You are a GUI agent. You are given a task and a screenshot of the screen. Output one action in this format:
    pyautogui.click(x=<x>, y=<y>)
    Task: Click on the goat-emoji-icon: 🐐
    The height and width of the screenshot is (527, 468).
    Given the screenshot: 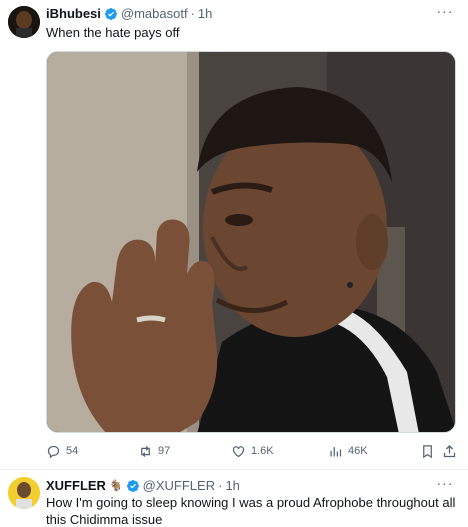 What is the action you would take?
    pyautogui.click(x=115, y=486)
    